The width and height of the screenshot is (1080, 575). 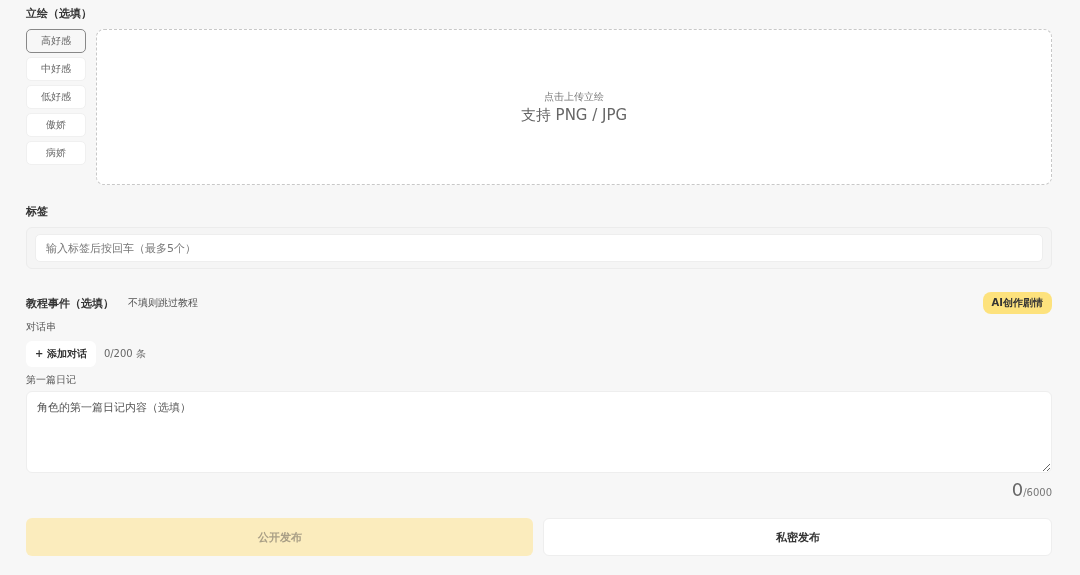 What do you see at coordinates (163, 303) in the screenshot?
I see `section-note: 不填则跳过教程` at bounding box center [163, 303].